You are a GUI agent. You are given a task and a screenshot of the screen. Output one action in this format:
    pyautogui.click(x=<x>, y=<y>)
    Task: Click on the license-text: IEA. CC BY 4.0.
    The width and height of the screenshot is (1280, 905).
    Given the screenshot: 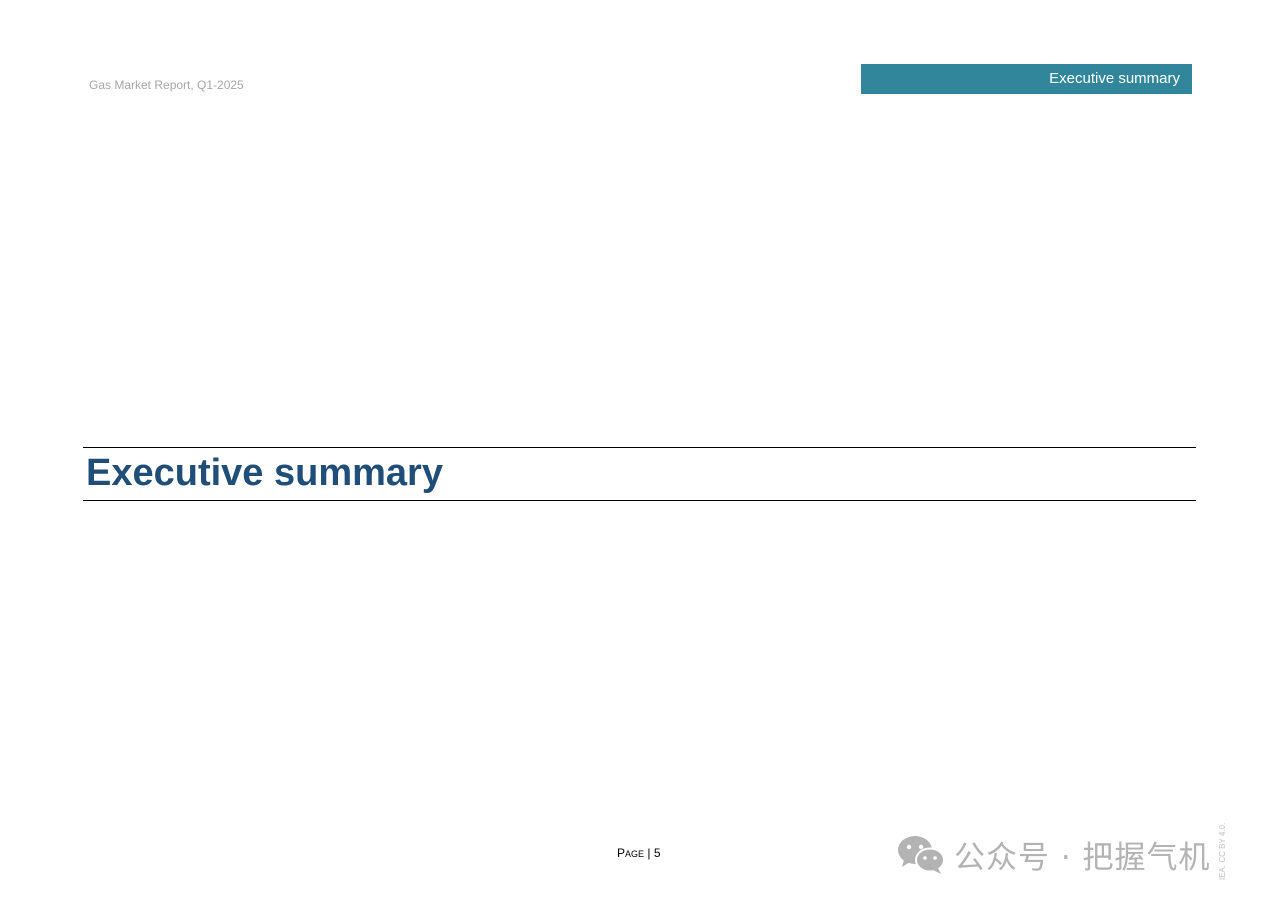 What is the action you would take?
    pyautogui.click(x=1222, y=851)
    